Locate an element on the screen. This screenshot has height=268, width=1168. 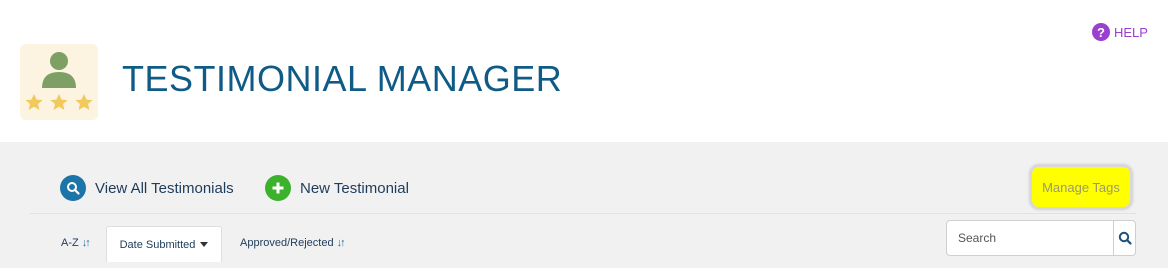
new-testimonial-link: New Testimonial is located at coordinates (337, 188).